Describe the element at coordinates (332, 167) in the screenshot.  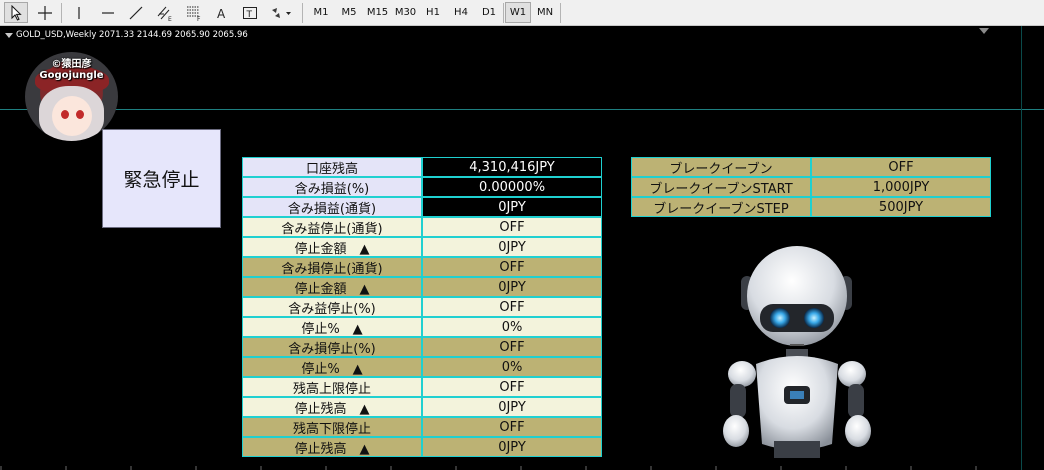
I see `account-row-label: 口座残高` at that location.